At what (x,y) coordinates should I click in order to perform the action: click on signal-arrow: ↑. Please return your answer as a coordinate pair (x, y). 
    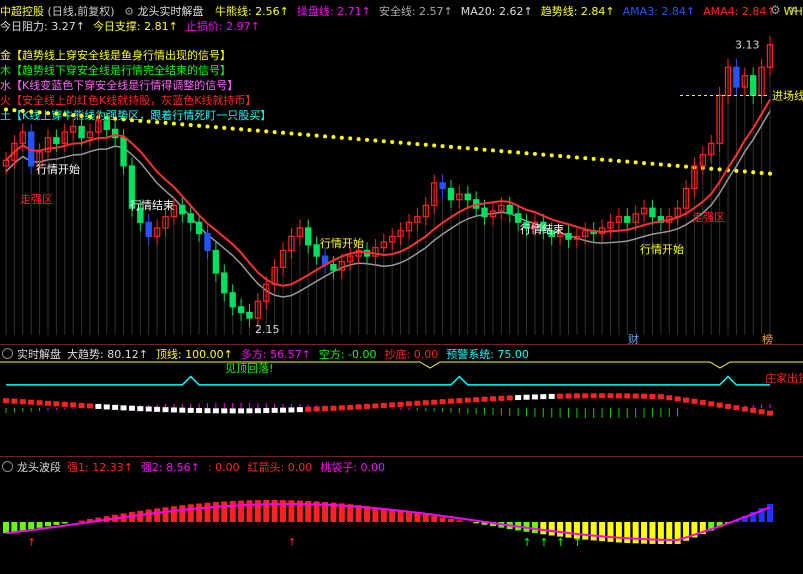
    Looking at the image, I should click on (560, 542).